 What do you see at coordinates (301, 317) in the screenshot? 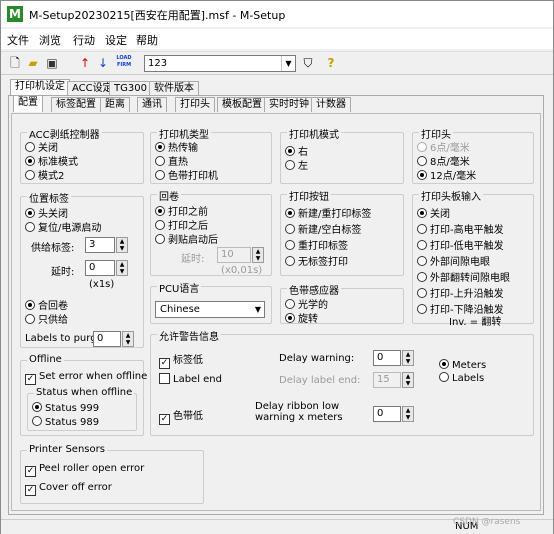
I see `ribbon-sensor-rotary: 旋转` at bounding box center [301, 317].